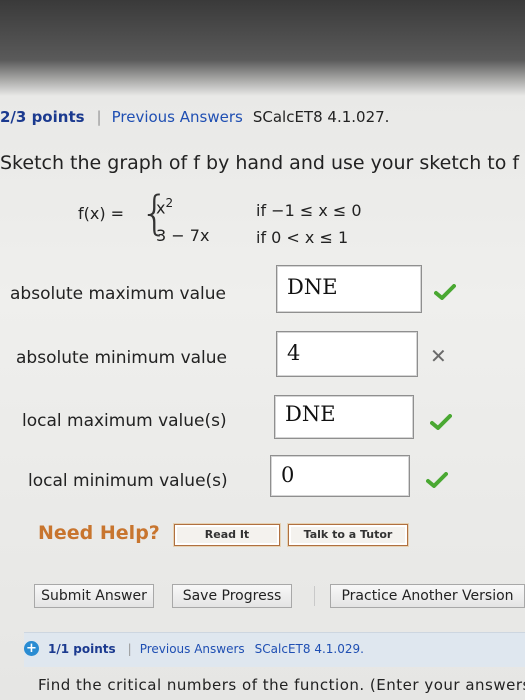 The image size is (525, 700). What do you see at coordinates (349, 289) in the screenshot?
I see `abs-max-input: DNE` at bounding box center [349, 289].